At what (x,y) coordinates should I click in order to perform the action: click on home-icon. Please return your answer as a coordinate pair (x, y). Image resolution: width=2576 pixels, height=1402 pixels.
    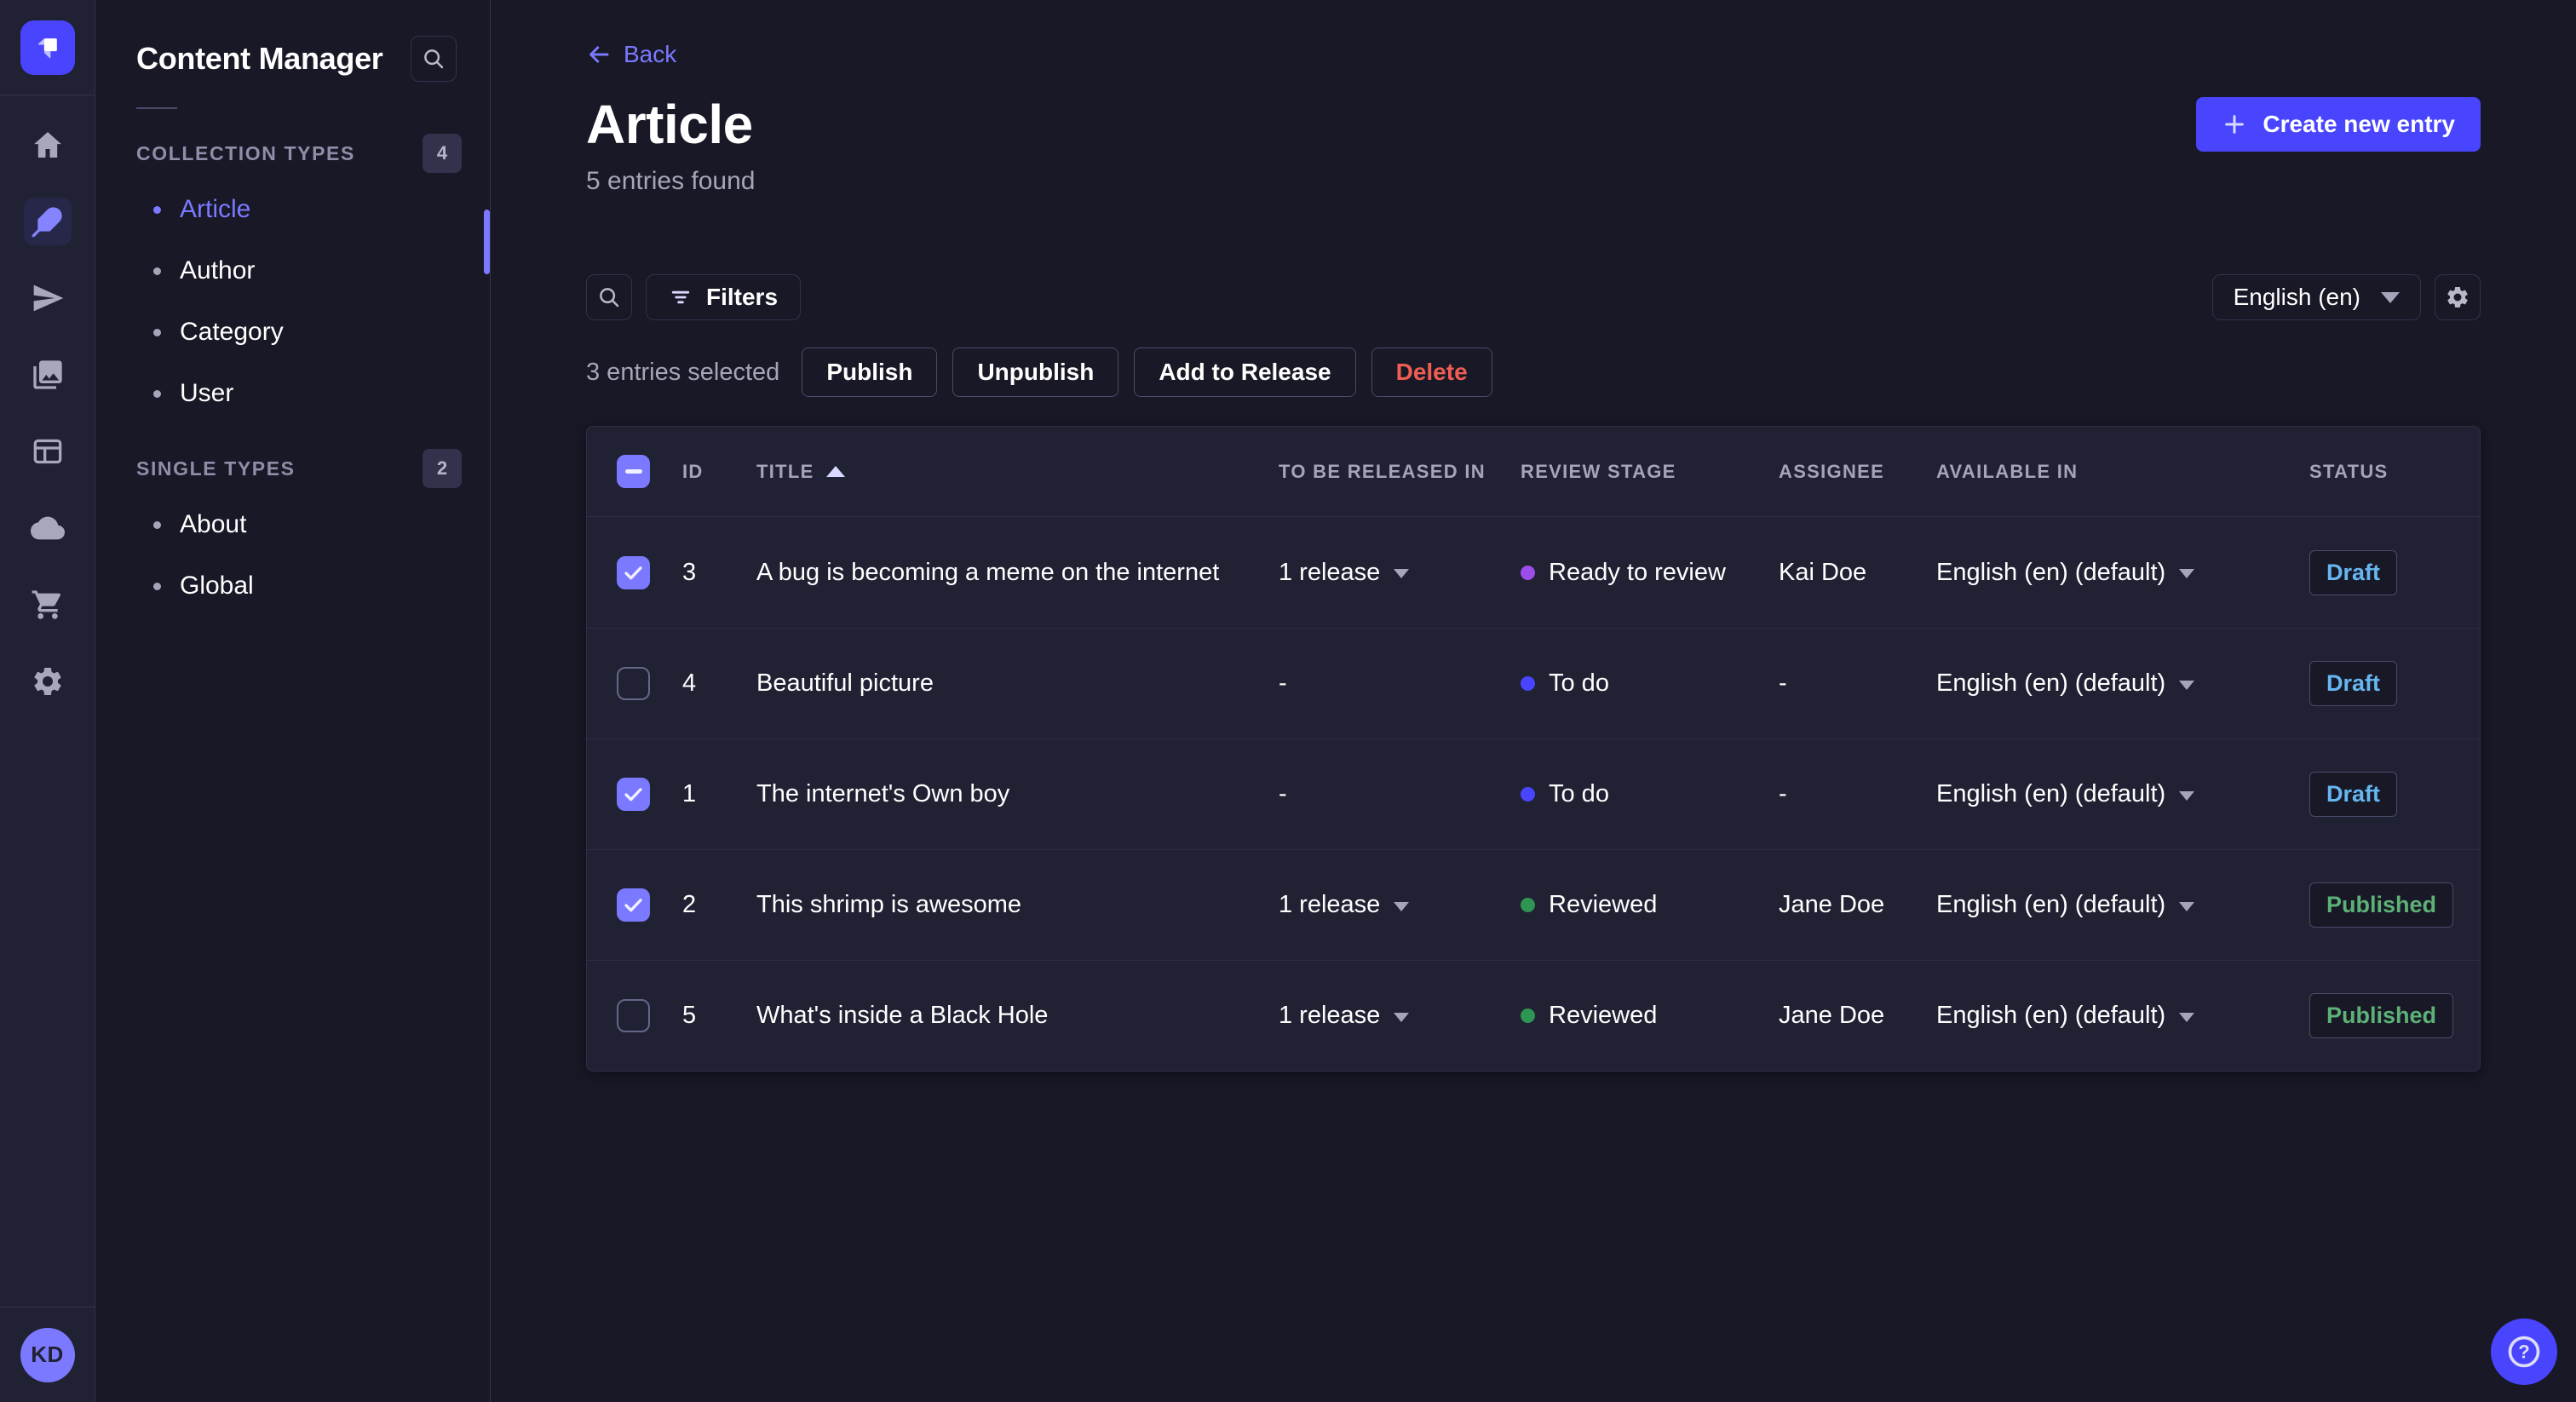
    Looking at the image, I should click on (48, 145).